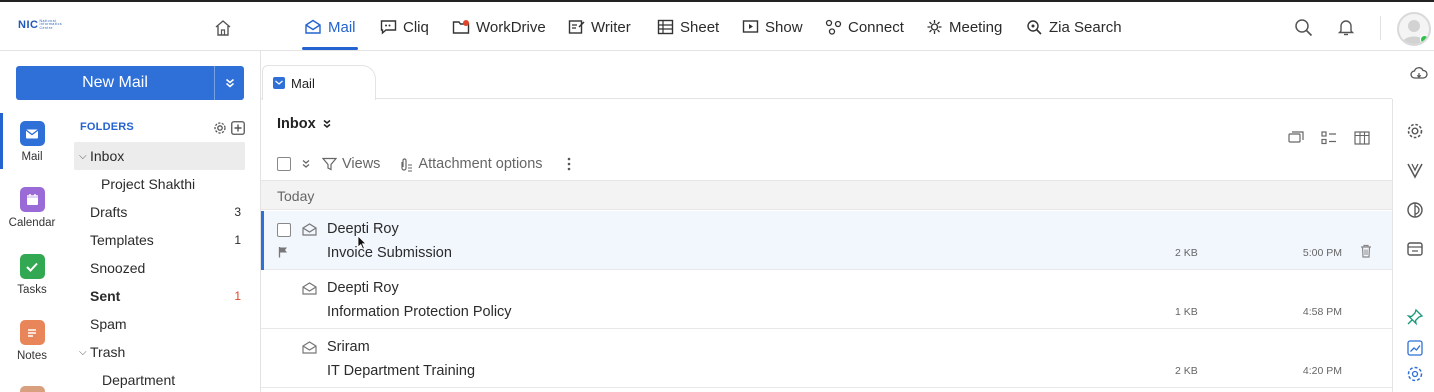  I want to click on calendar-icon, so click(32, 199).